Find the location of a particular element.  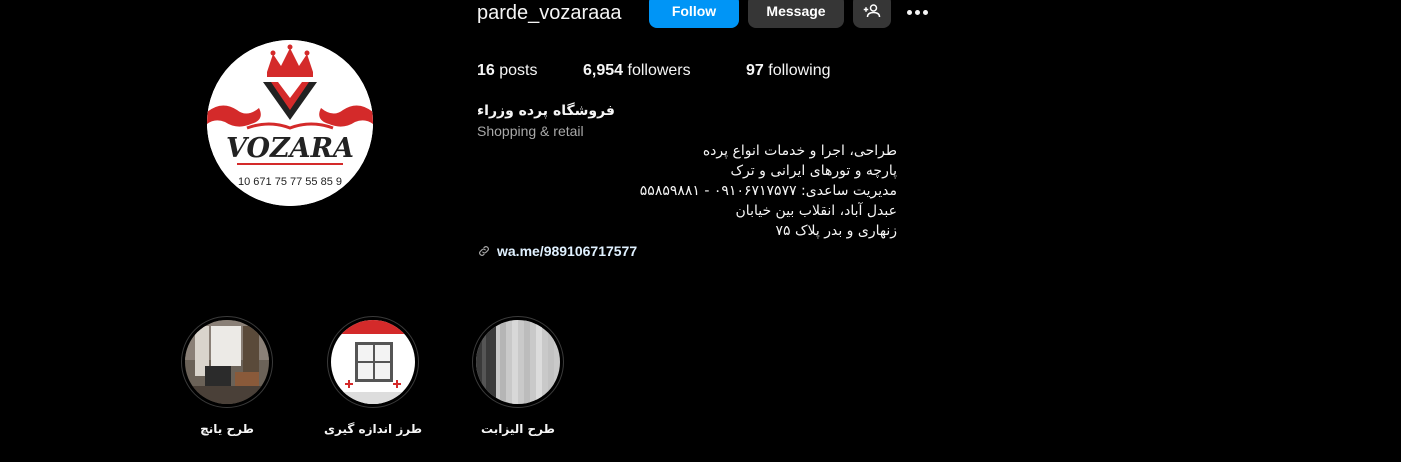

highlight-cover-measure is located at coordinates (373, 362).